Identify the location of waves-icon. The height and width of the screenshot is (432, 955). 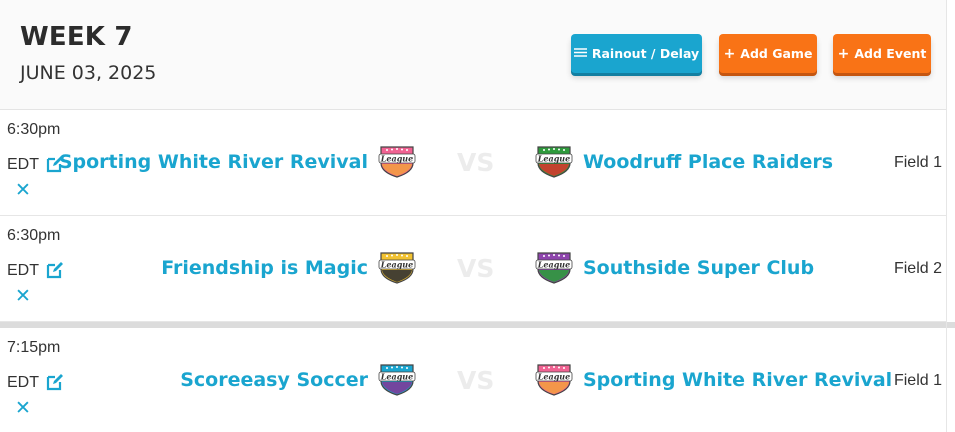
(580, 54).